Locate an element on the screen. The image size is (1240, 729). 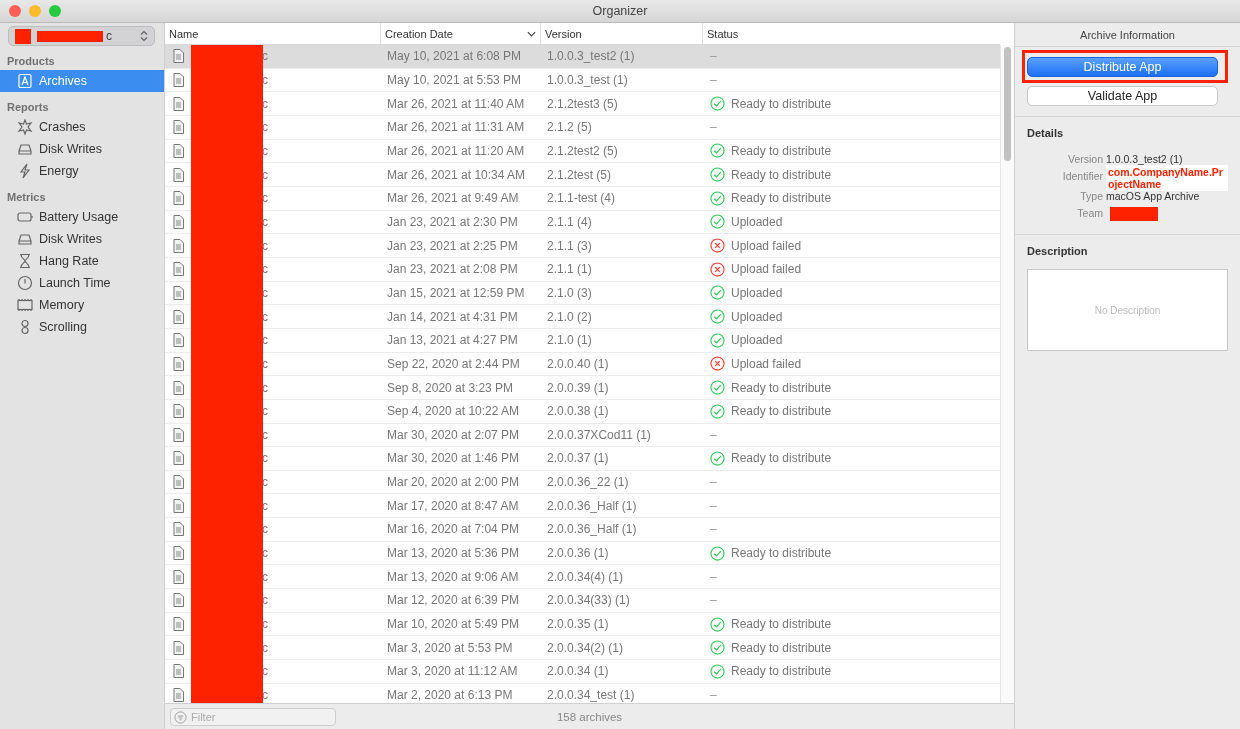
table-cell: 2.1.1 (1) is located at coordinates (569, 269).